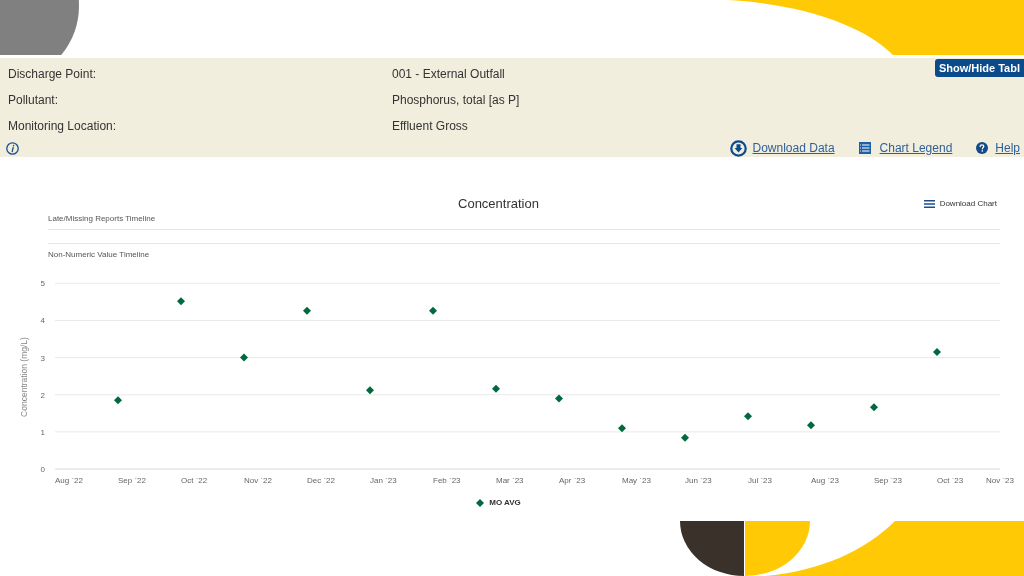 This screenshot has height=576, width=1024. Describe the element at coordinates (1000, 480) in the screenshot. I see `x-tick-label: Nov `23` at that location.